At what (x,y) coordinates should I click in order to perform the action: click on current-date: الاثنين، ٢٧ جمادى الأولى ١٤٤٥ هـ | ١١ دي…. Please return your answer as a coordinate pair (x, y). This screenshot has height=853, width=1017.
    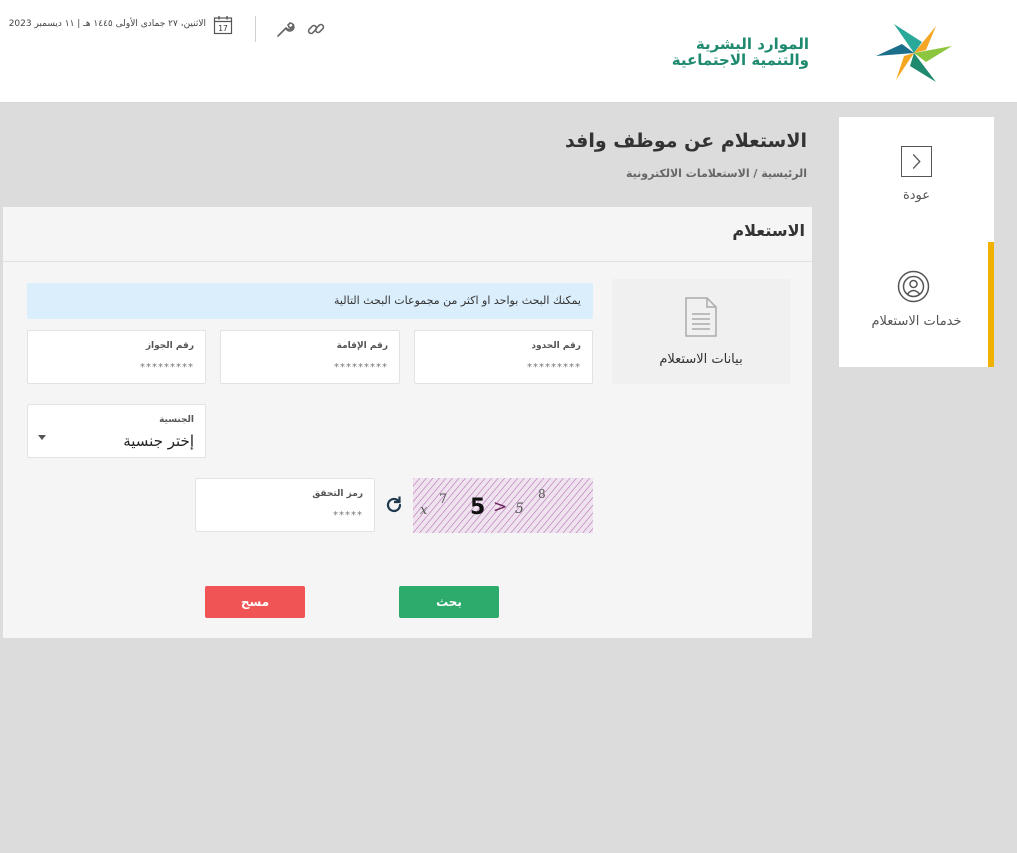
    Looking at the image, I should click on (107, 24).